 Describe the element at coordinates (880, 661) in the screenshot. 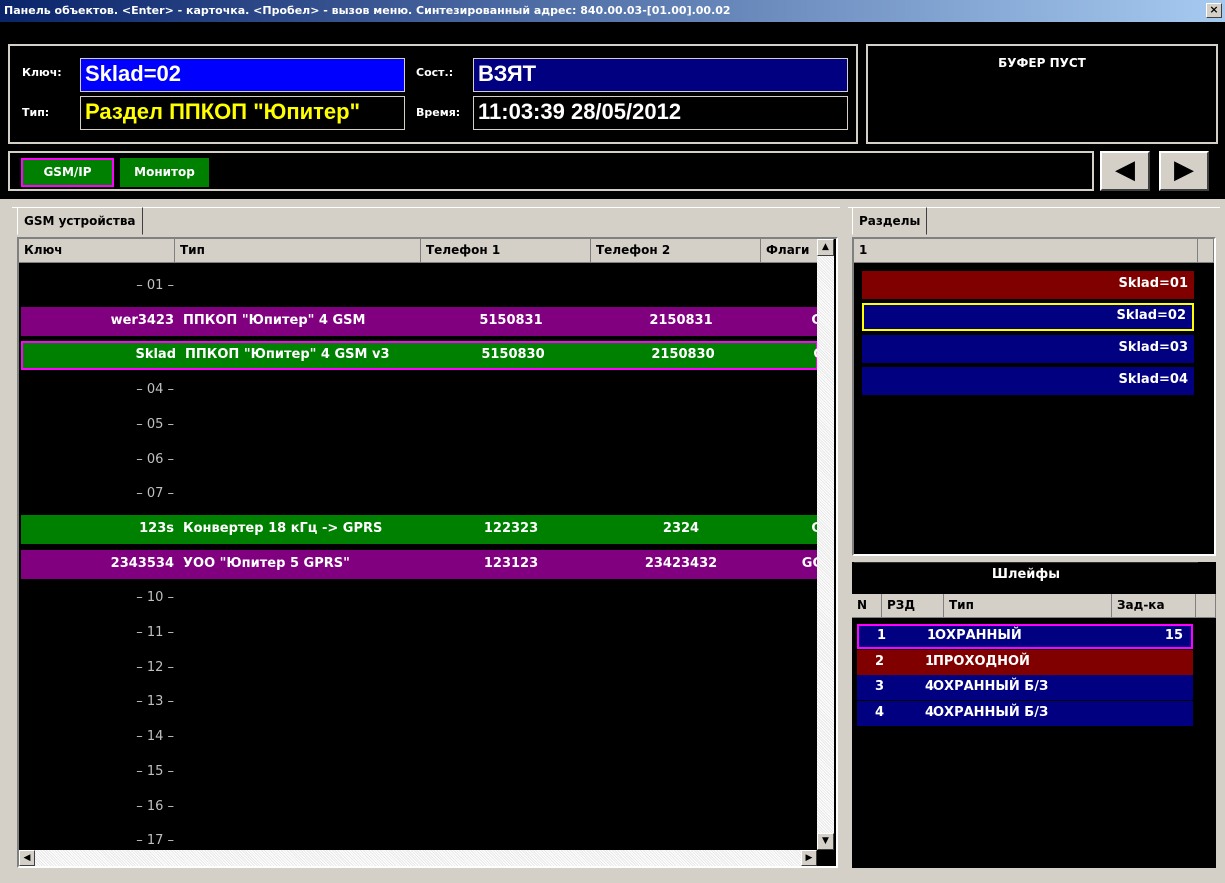

I see `loop-n: 2` at that location.